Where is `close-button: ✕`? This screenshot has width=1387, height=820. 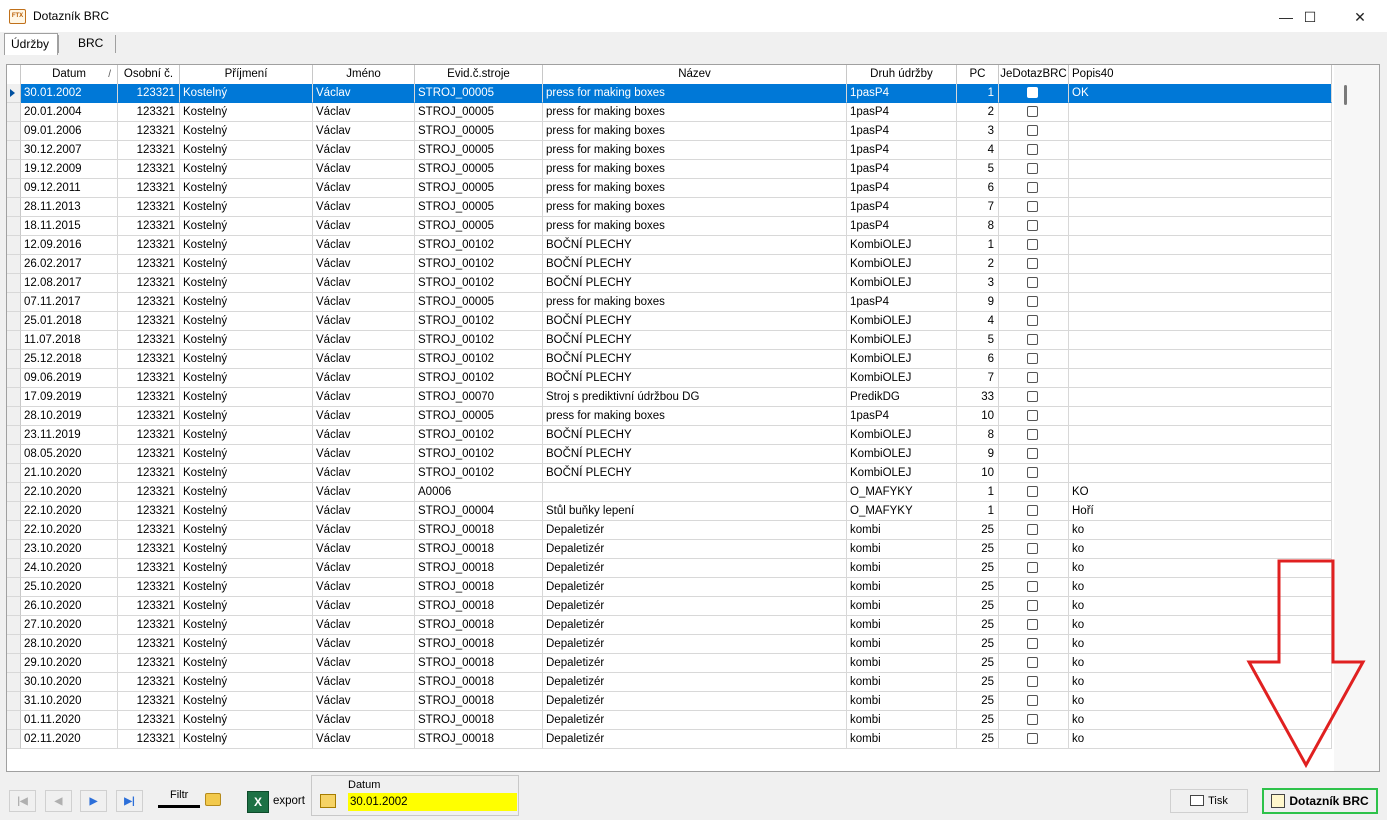
close-button: ✕ is located at coordinates (1360, 17).